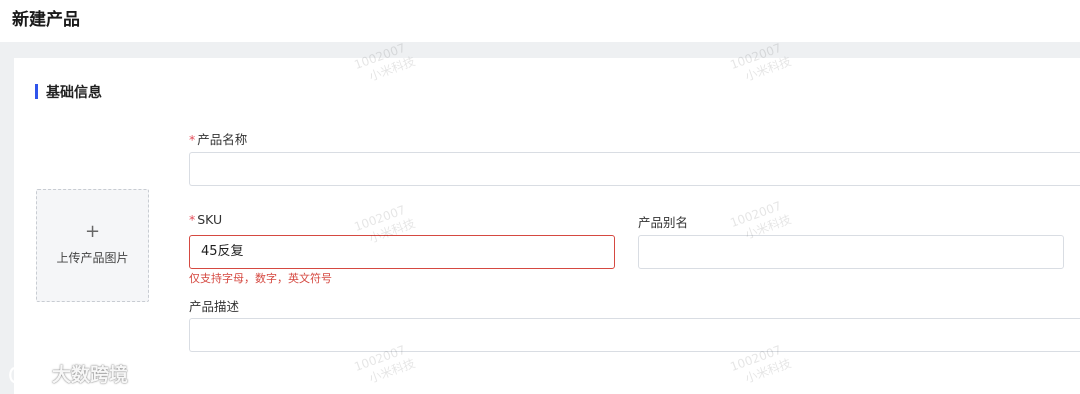 The height and width of the screenshot is (394, 1080). I want to click on page-title: 新建产品, so click(46, 20).